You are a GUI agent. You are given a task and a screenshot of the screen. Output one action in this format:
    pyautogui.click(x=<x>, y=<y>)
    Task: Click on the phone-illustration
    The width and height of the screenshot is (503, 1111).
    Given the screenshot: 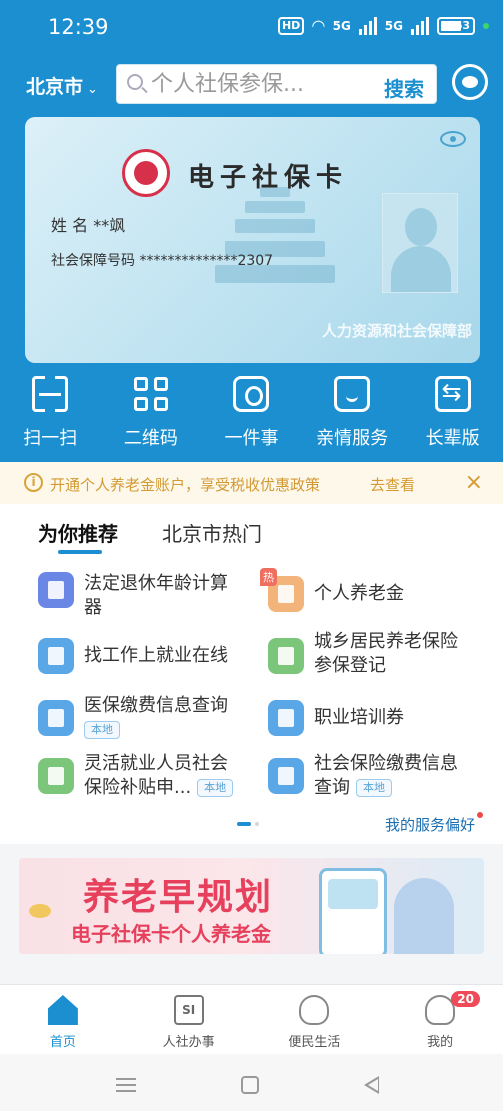 What is the action you would take?
    pyautogui.click(x=353, y=911)
    